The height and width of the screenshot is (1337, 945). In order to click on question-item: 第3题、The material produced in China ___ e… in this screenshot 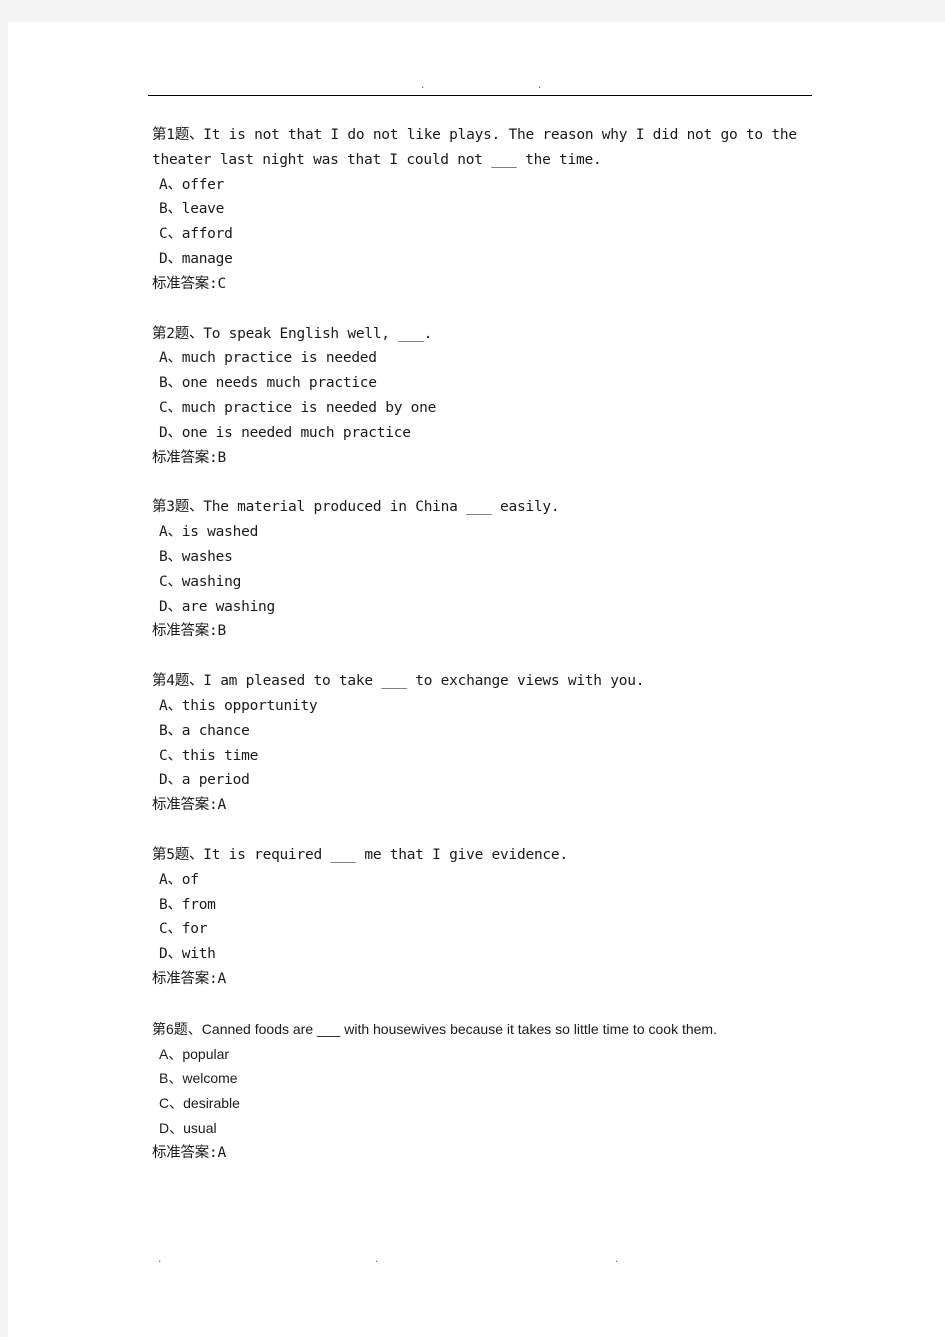, I will do `click(483, 569)`.